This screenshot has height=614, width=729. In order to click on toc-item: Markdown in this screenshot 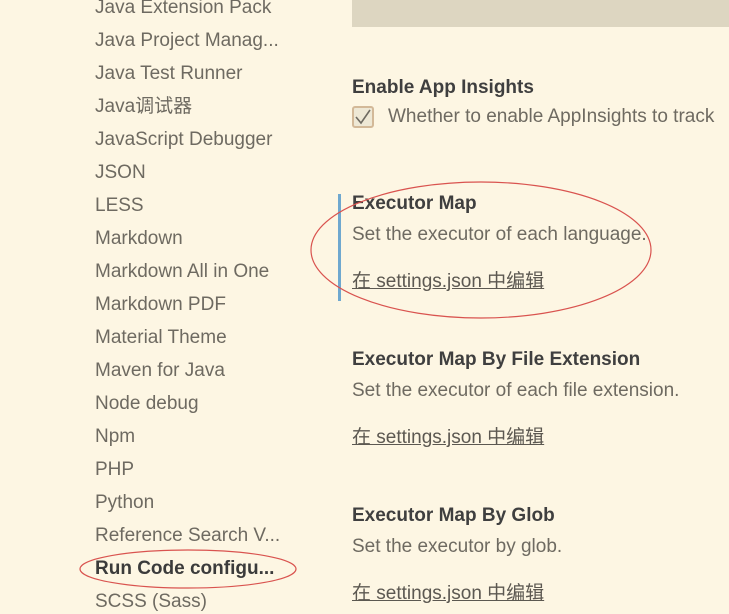, I will do `click(139, 239)`.